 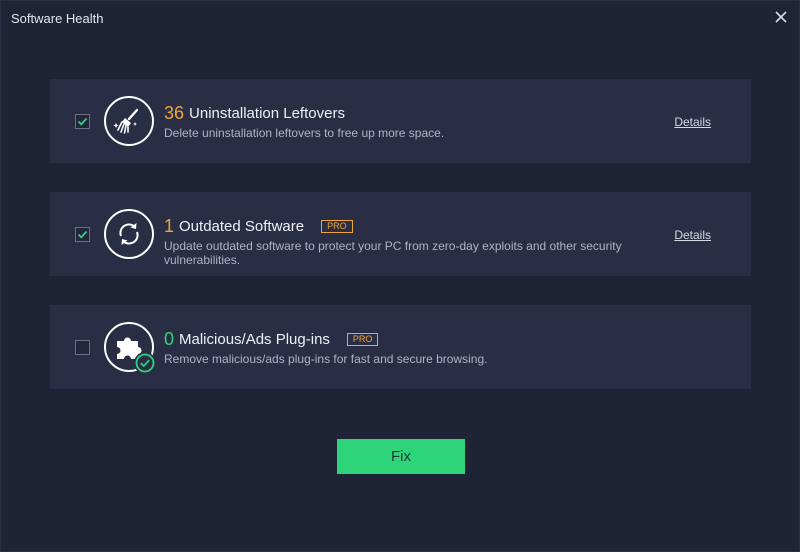 I want to click on check-circle-icon, so click(x=145, y=363).